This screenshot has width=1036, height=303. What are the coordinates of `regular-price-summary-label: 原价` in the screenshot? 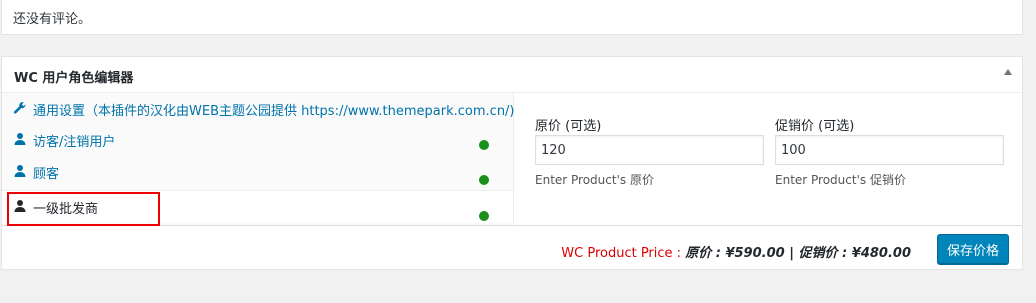 It's located at (698, 253).